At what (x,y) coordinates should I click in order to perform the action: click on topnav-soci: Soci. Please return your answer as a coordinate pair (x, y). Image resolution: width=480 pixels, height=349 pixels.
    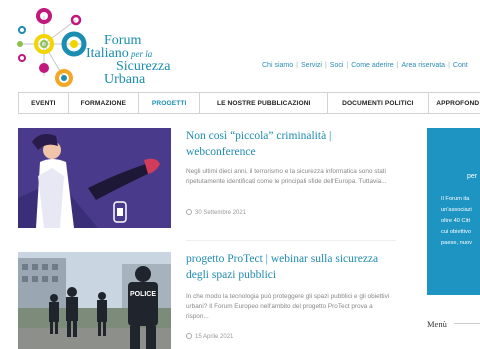
    Looking at the image, I should click on (337, 65).